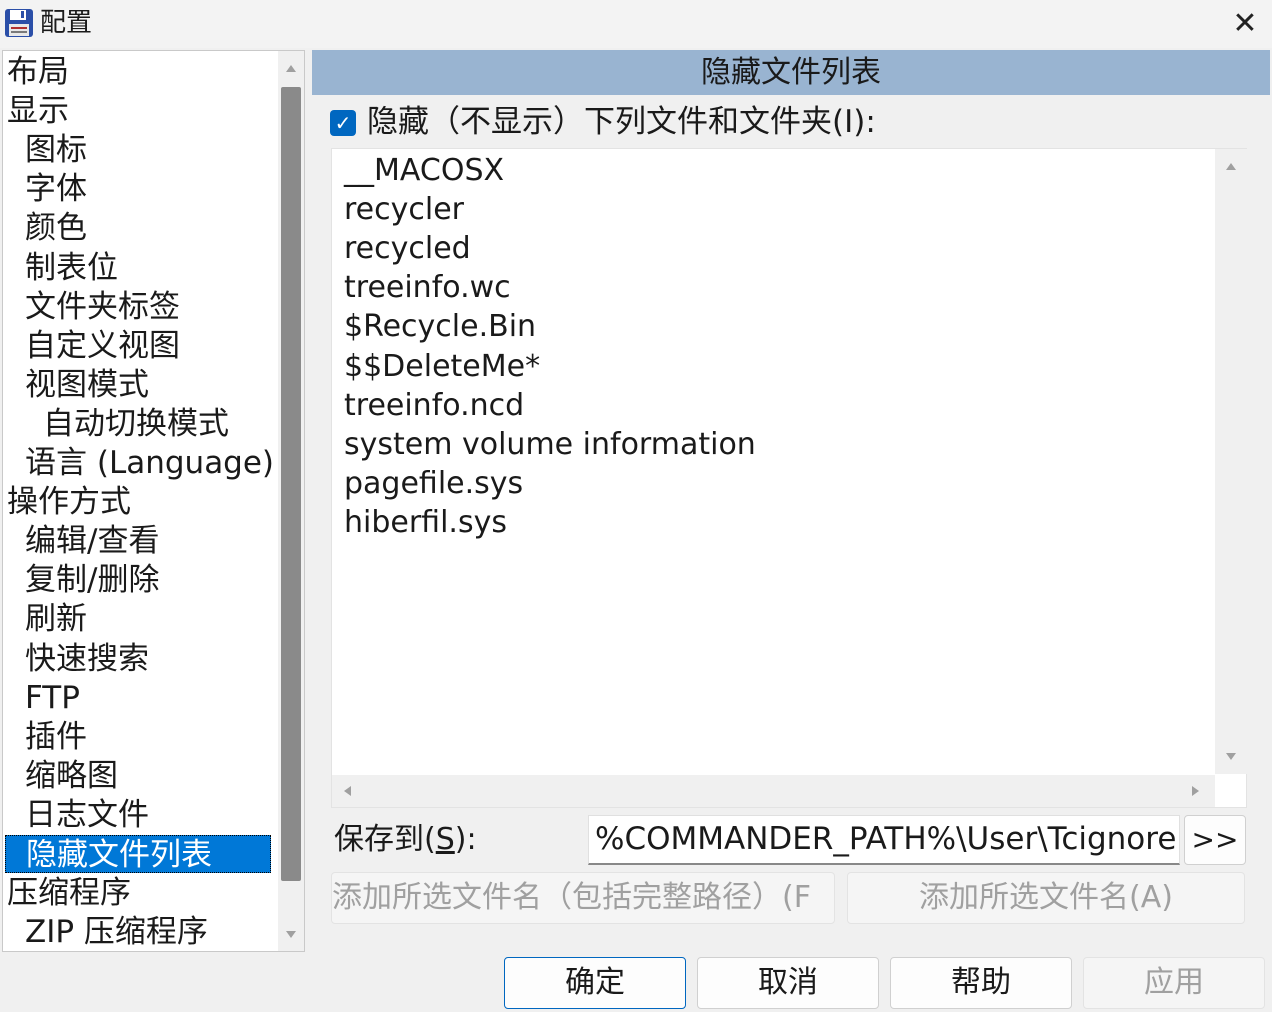 The image size is (1272, 1012). What do you see at coordinates (52, 698) in the screenshot?
I see `tree-item: FTP` at bounding box center [52, 698].